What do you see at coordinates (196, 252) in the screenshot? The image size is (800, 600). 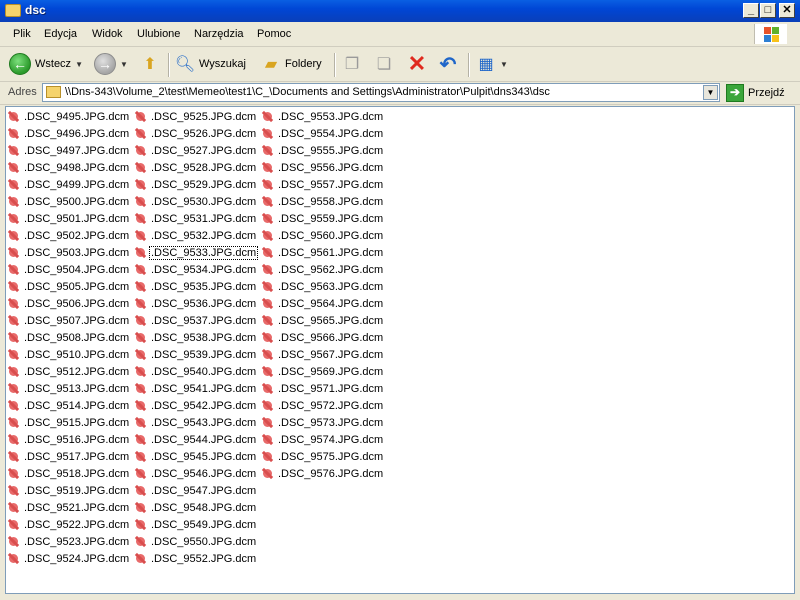 I see `file-item: .DSC_9533.JPG.dcm` at bounding box center [196, 252].